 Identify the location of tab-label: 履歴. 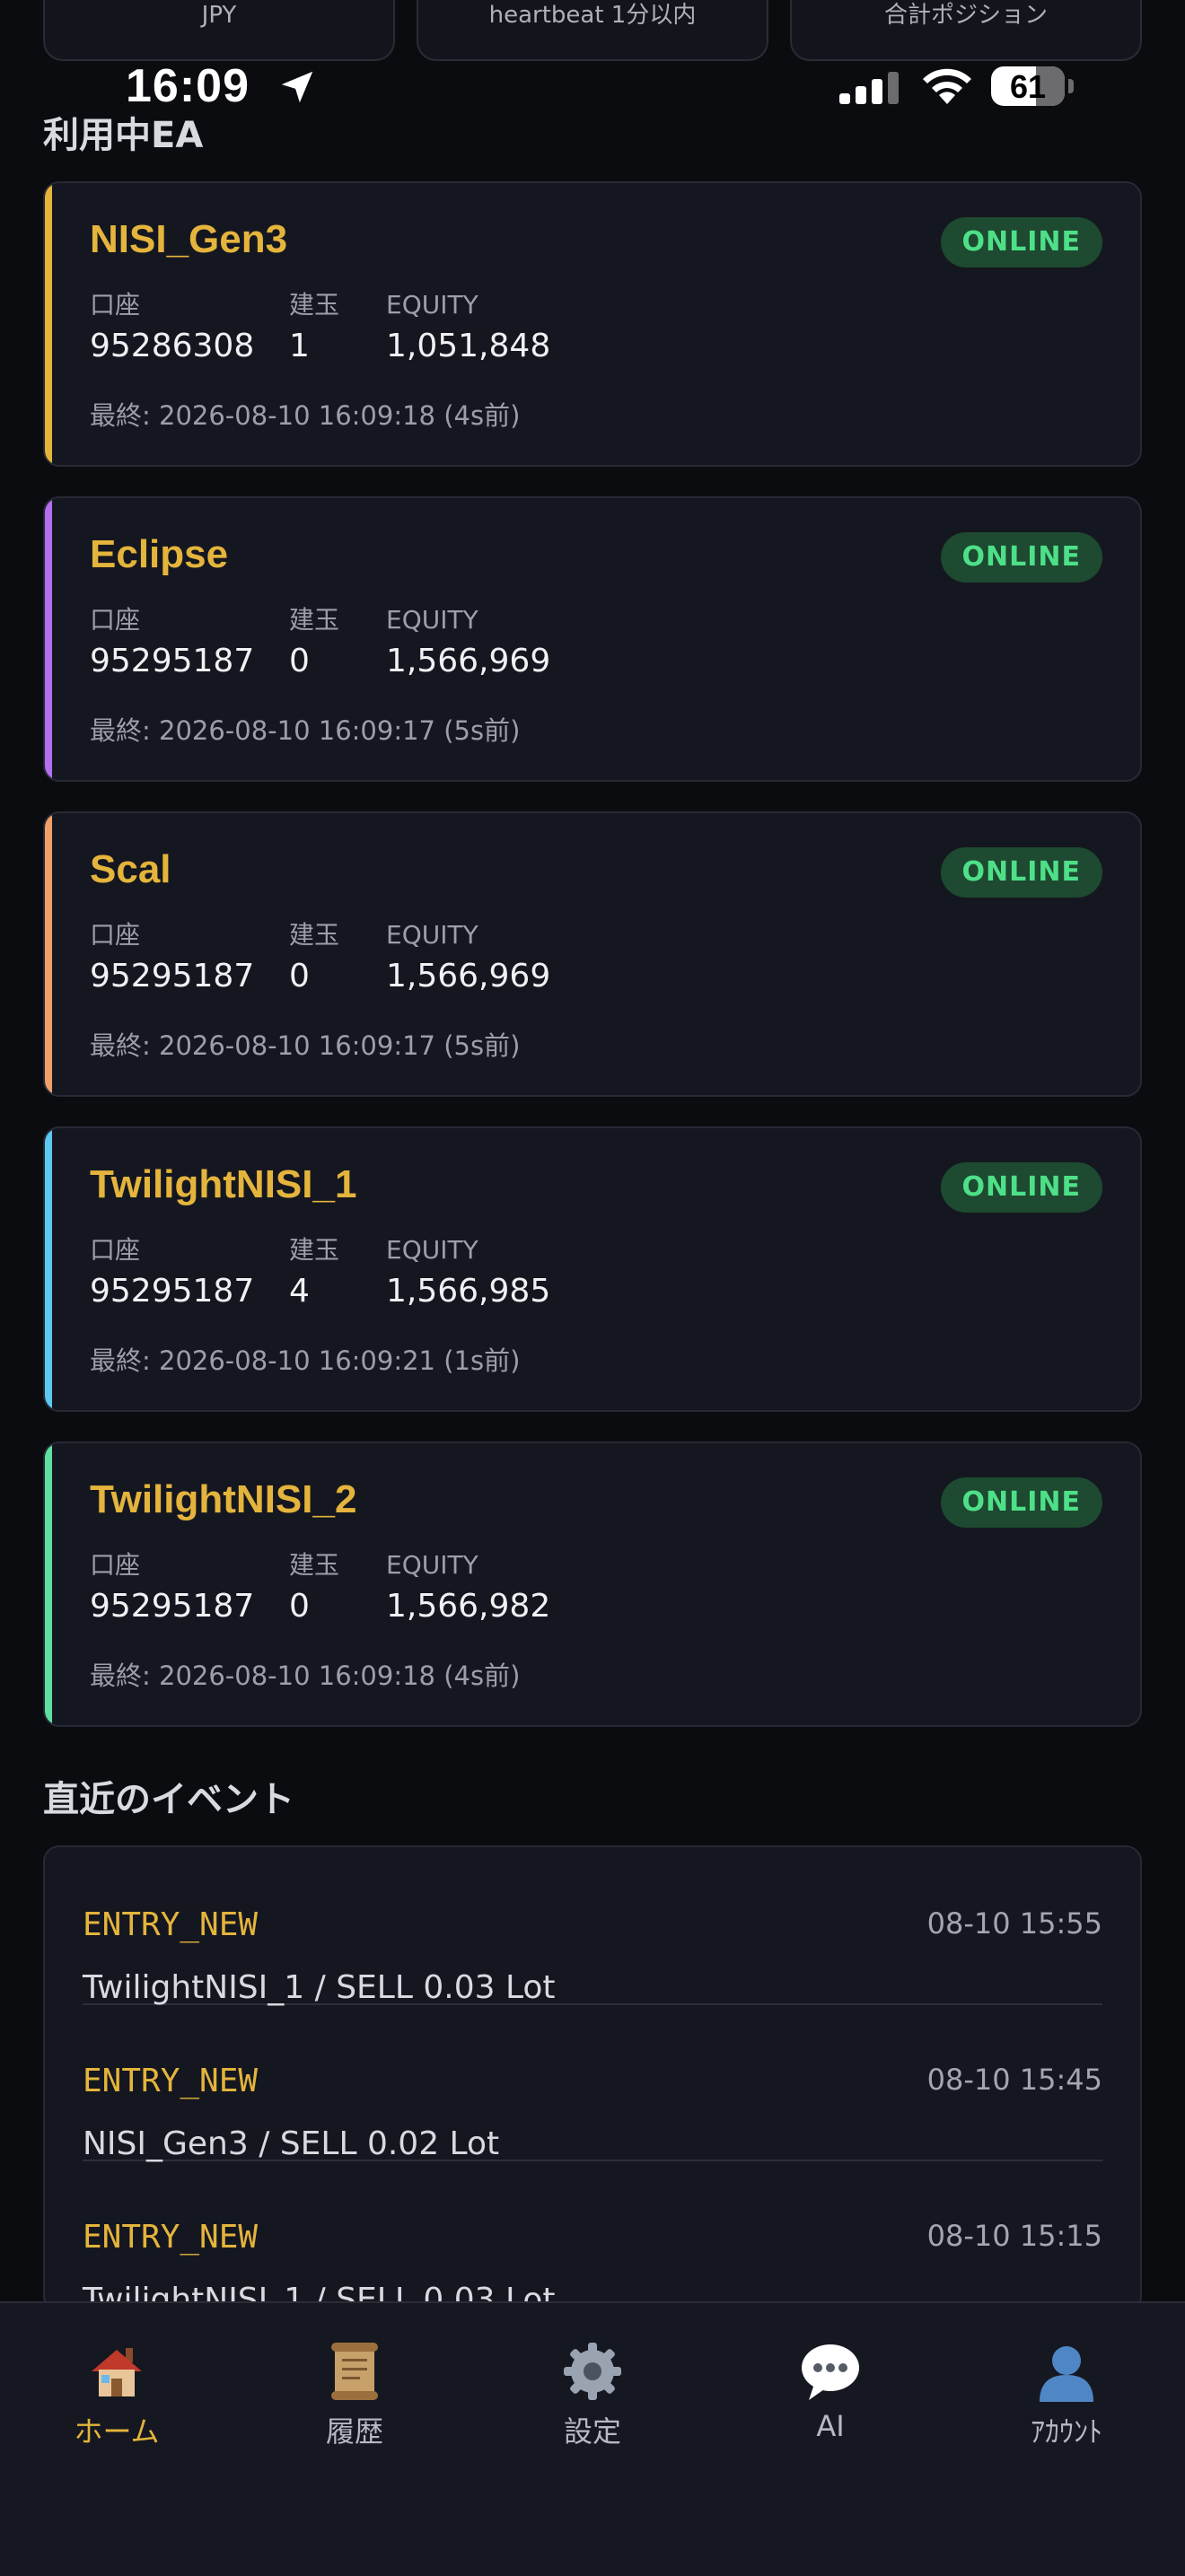
(354, 2431).